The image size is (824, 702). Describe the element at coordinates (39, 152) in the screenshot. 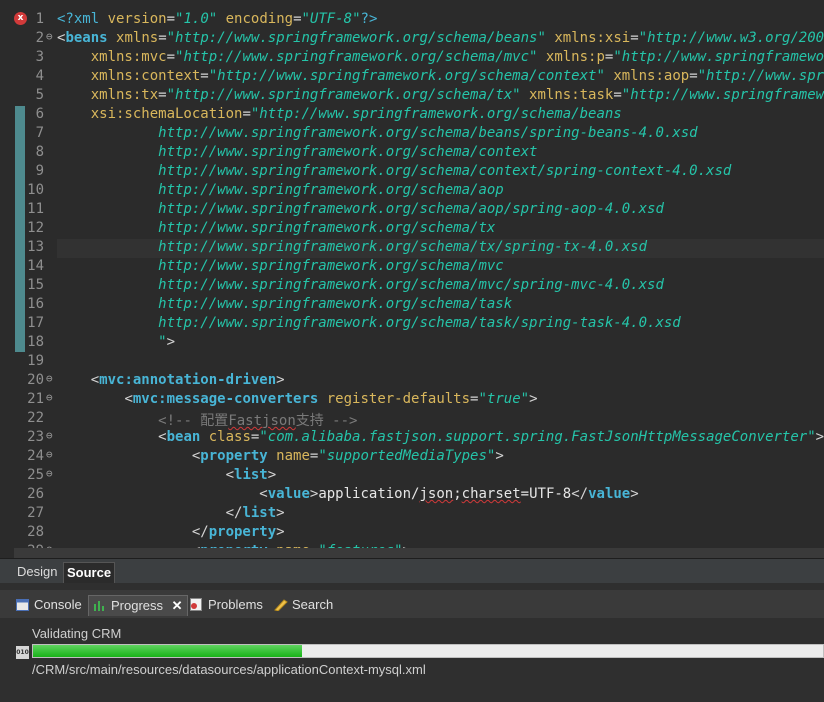

I see `line-number: 8` at that location.